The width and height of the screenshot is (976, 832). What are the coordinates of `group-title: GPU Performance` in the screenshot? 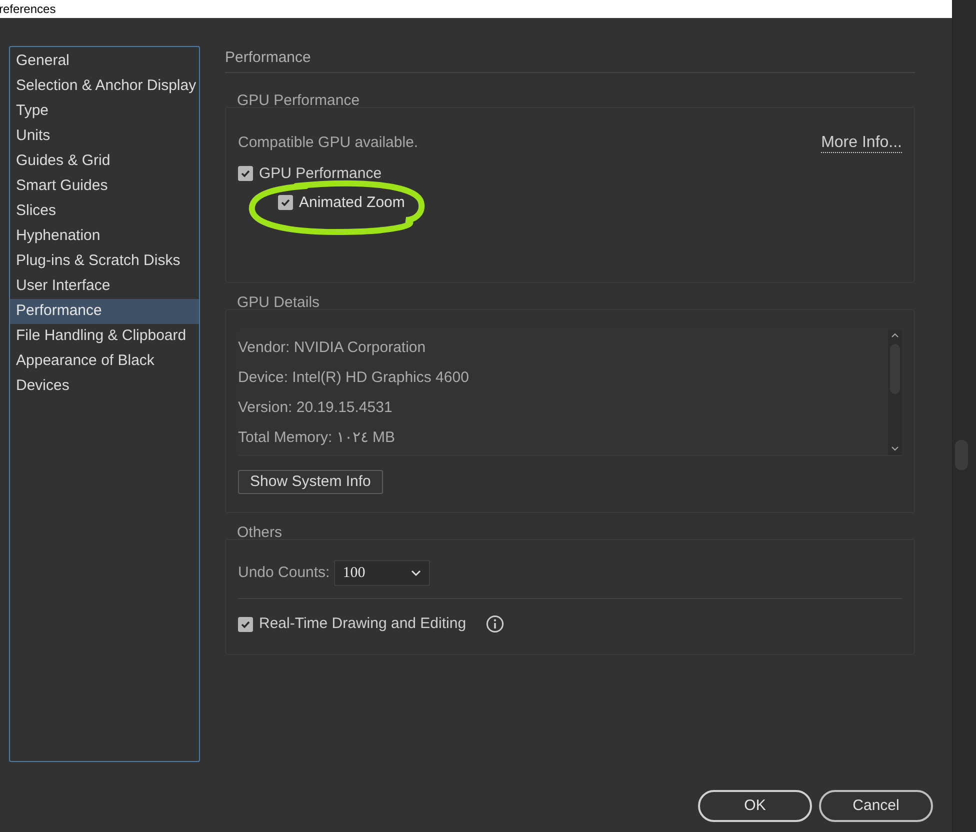 It's located at (298, 101).